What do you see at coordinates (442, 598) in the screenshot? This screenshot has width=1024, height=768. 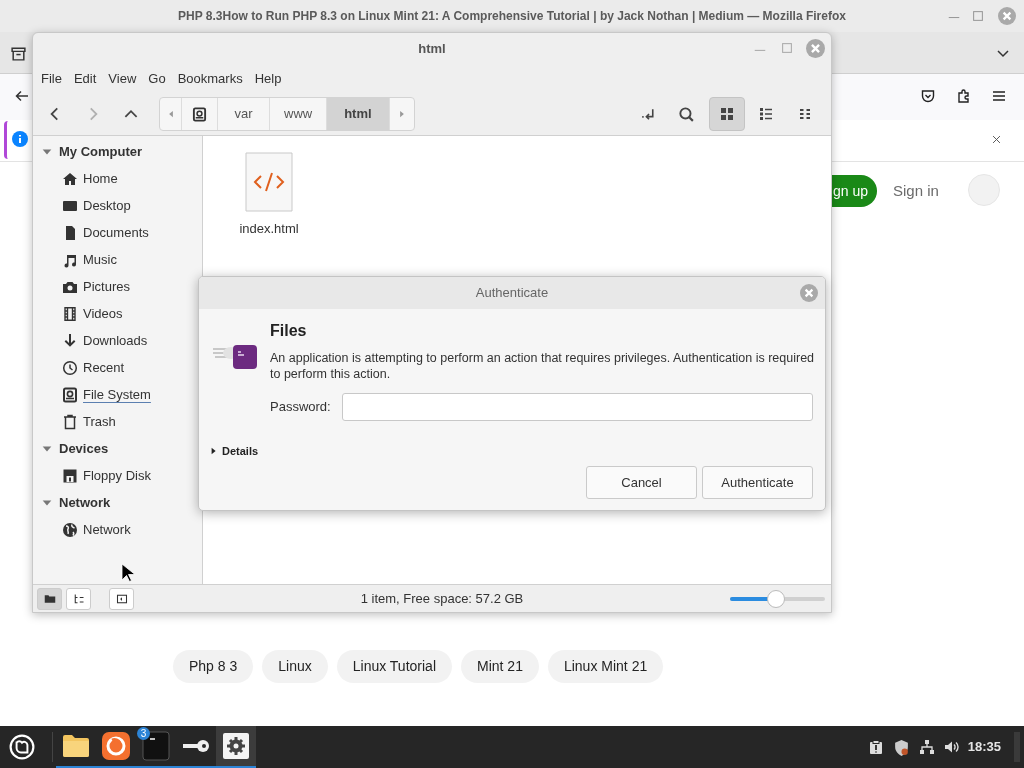 I see `status-text: 1 item, Free space: 57.2 GB` at bounding box center [442, 598].